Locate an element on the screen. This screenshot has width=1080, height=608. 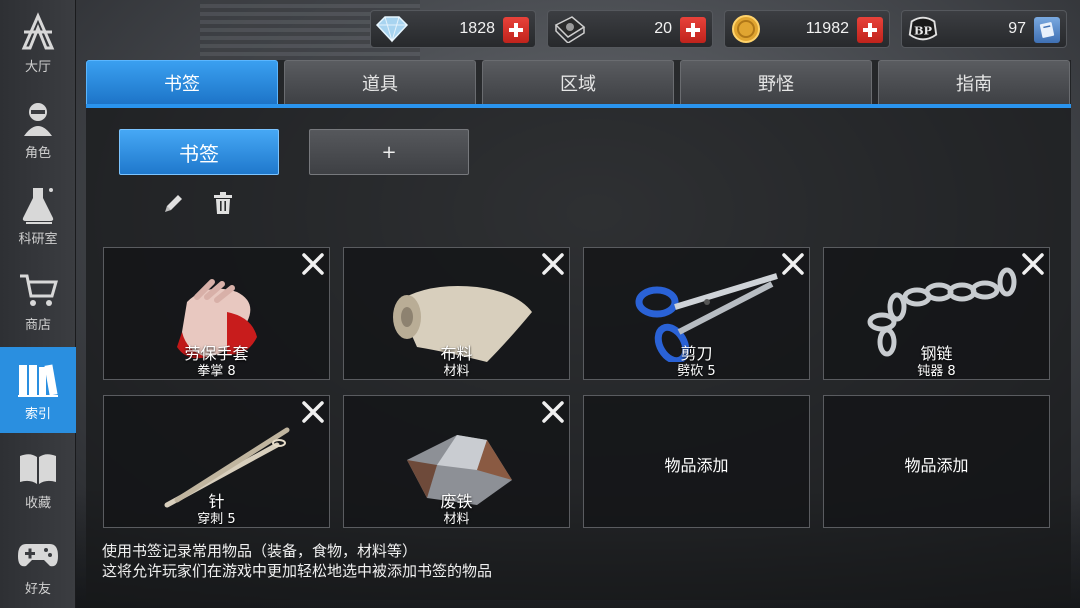
hint-line: 使用书签记录常用物品（装备，食物，材料等） is located at coordinates (260, 551).